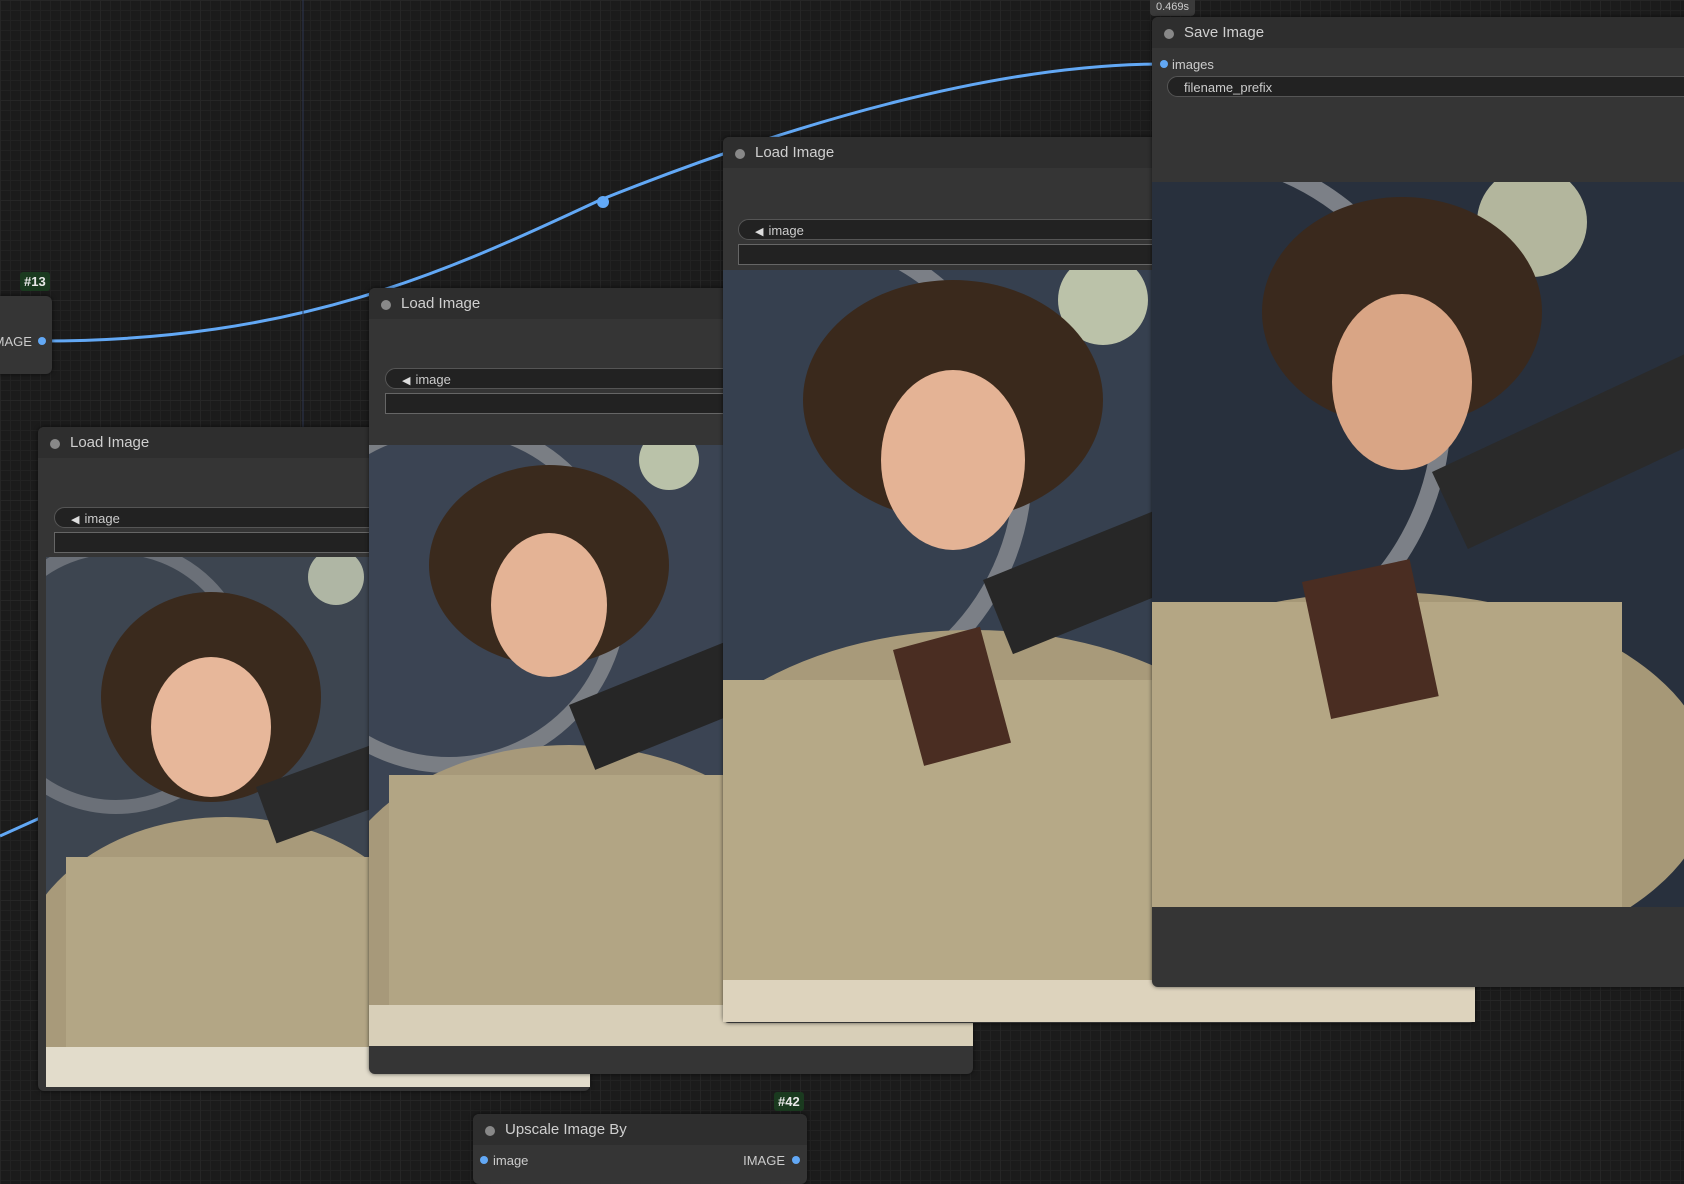 The height and width of the screenshot is (1184, 1684). Describe the element at coordinates (789, 1101) in the screenshot. I see `node-id-badge-42: #42` at that location.